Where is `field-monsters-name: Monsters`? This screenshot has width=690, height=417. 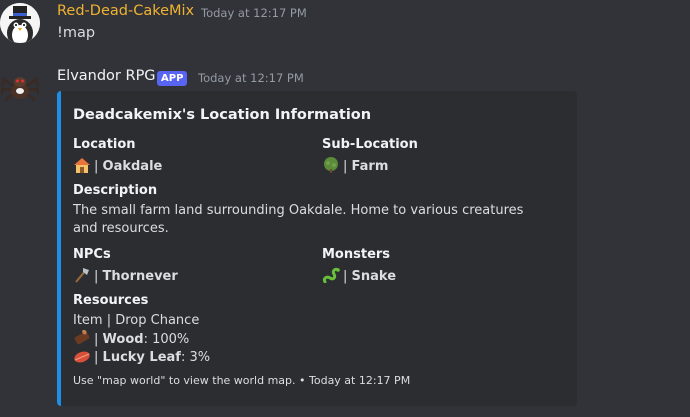
field-monsters-name: Monsters is located at coordinates (356, 254).